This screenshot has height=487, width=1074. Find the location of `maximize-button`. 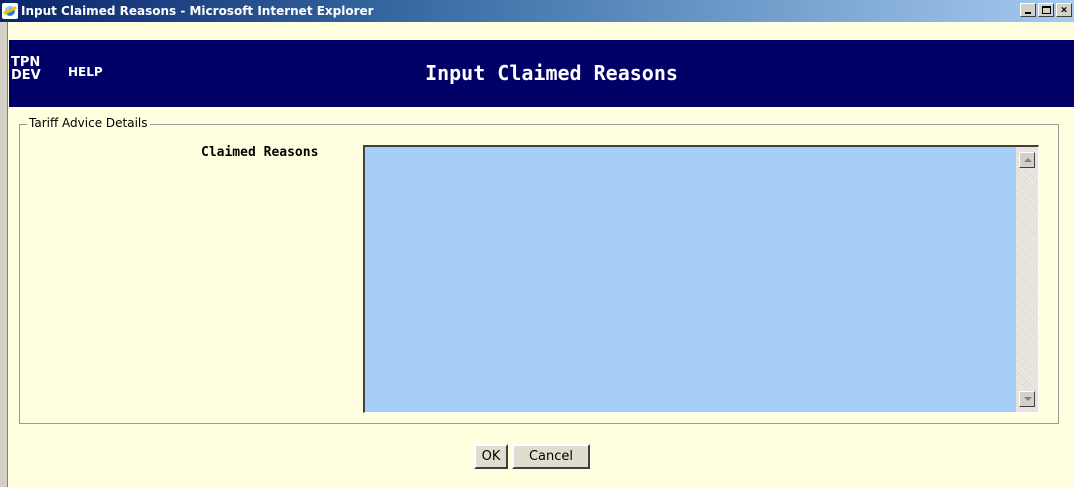

maximize-button is located at coordinates (1046, 10).